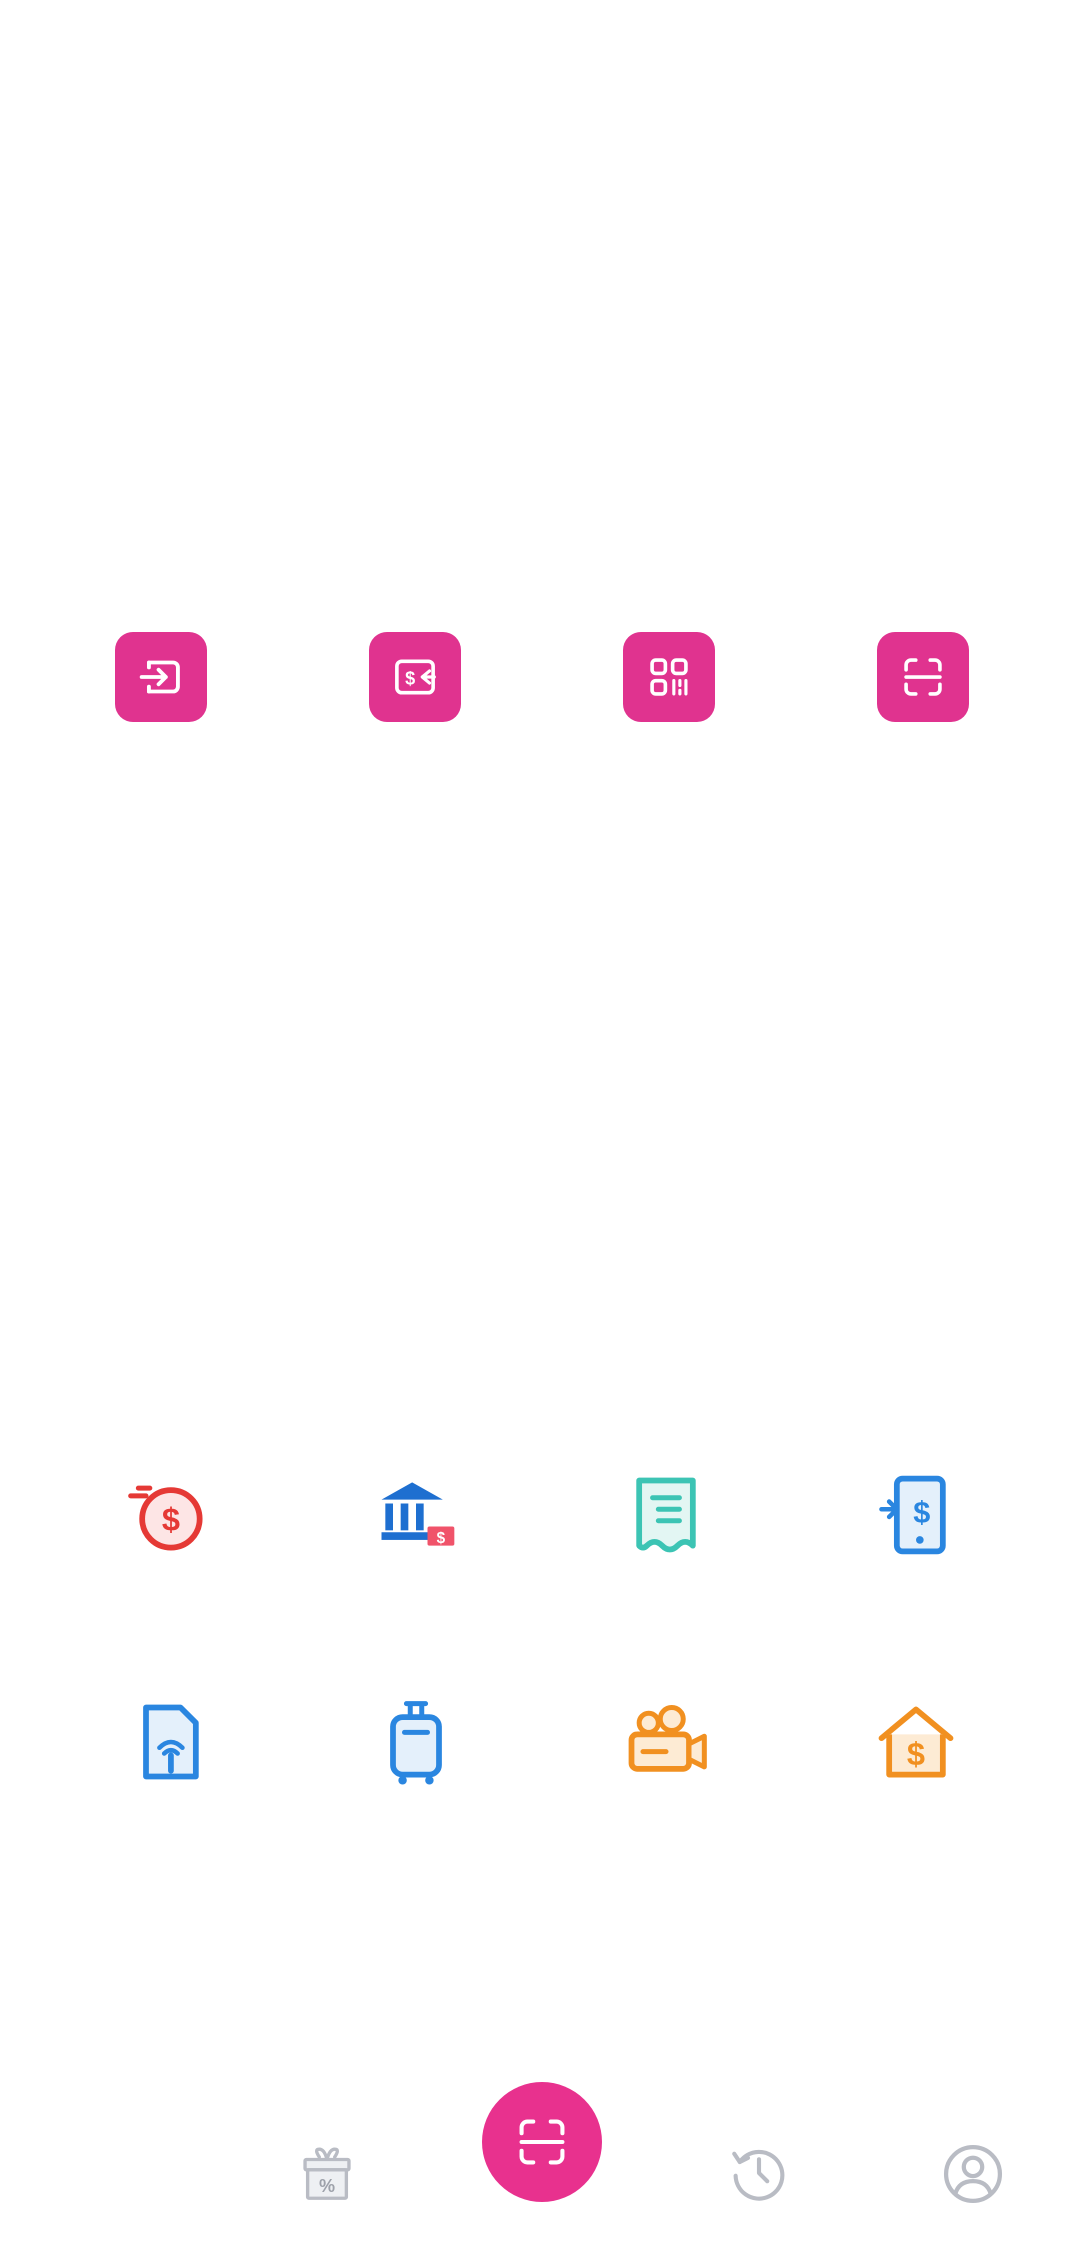 The width and height of the screenshot is (1080, 2256). I want to click on receipt-icon, so click(666, 1515).